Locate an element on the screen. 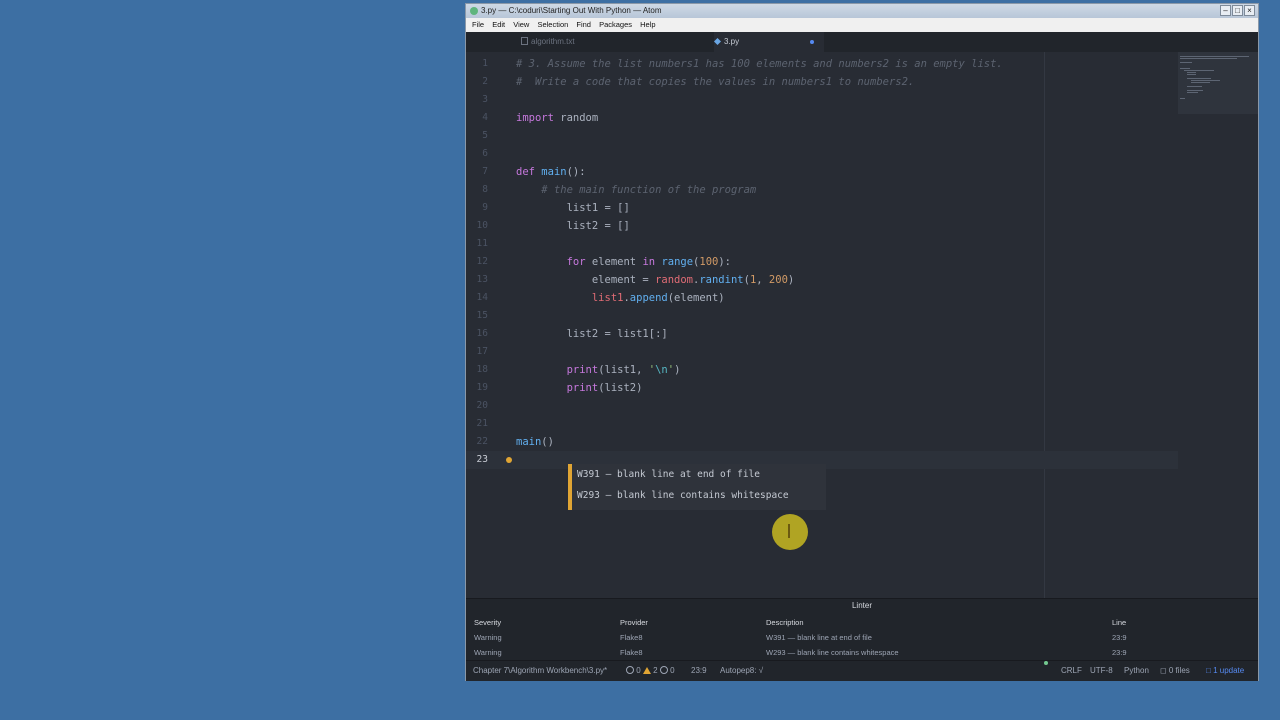  code-line: 3 is located at coordinates (822, 100).